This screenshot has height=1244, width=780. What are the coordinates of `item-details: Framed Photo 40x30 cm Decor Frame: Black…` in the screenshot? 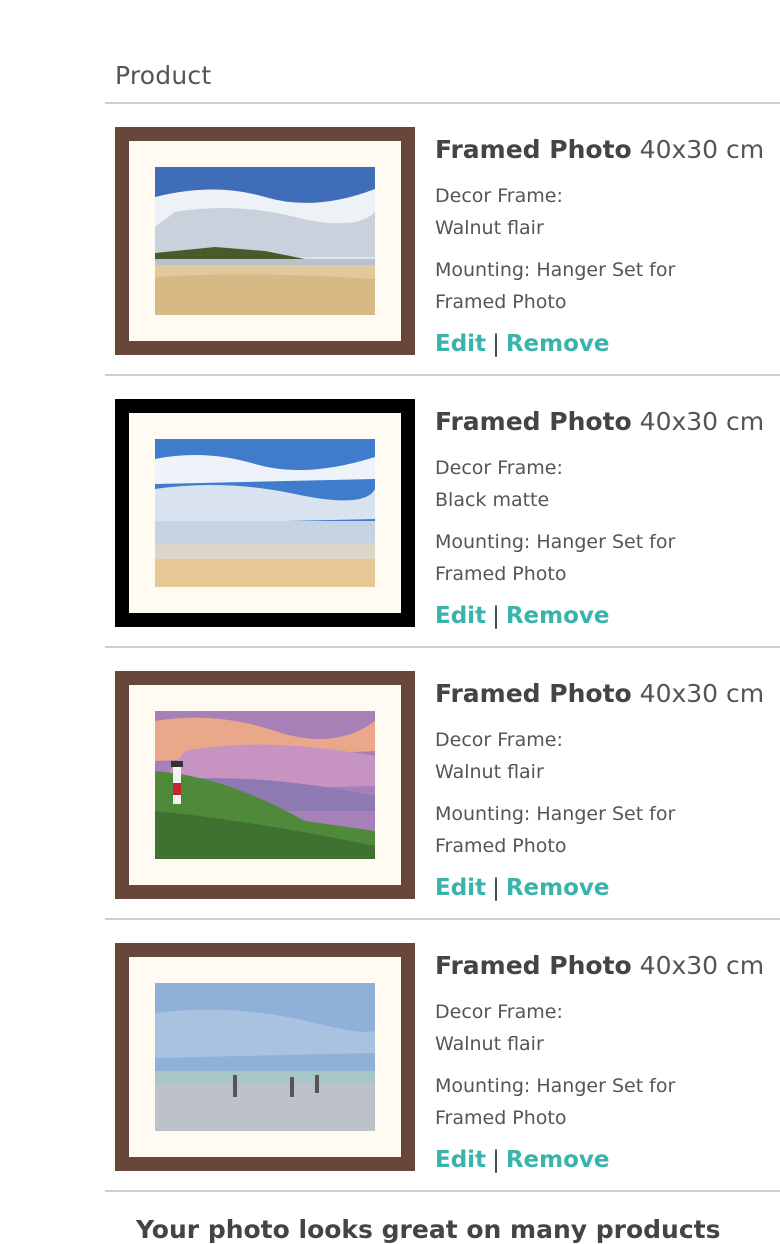 It's located at (607, 517).